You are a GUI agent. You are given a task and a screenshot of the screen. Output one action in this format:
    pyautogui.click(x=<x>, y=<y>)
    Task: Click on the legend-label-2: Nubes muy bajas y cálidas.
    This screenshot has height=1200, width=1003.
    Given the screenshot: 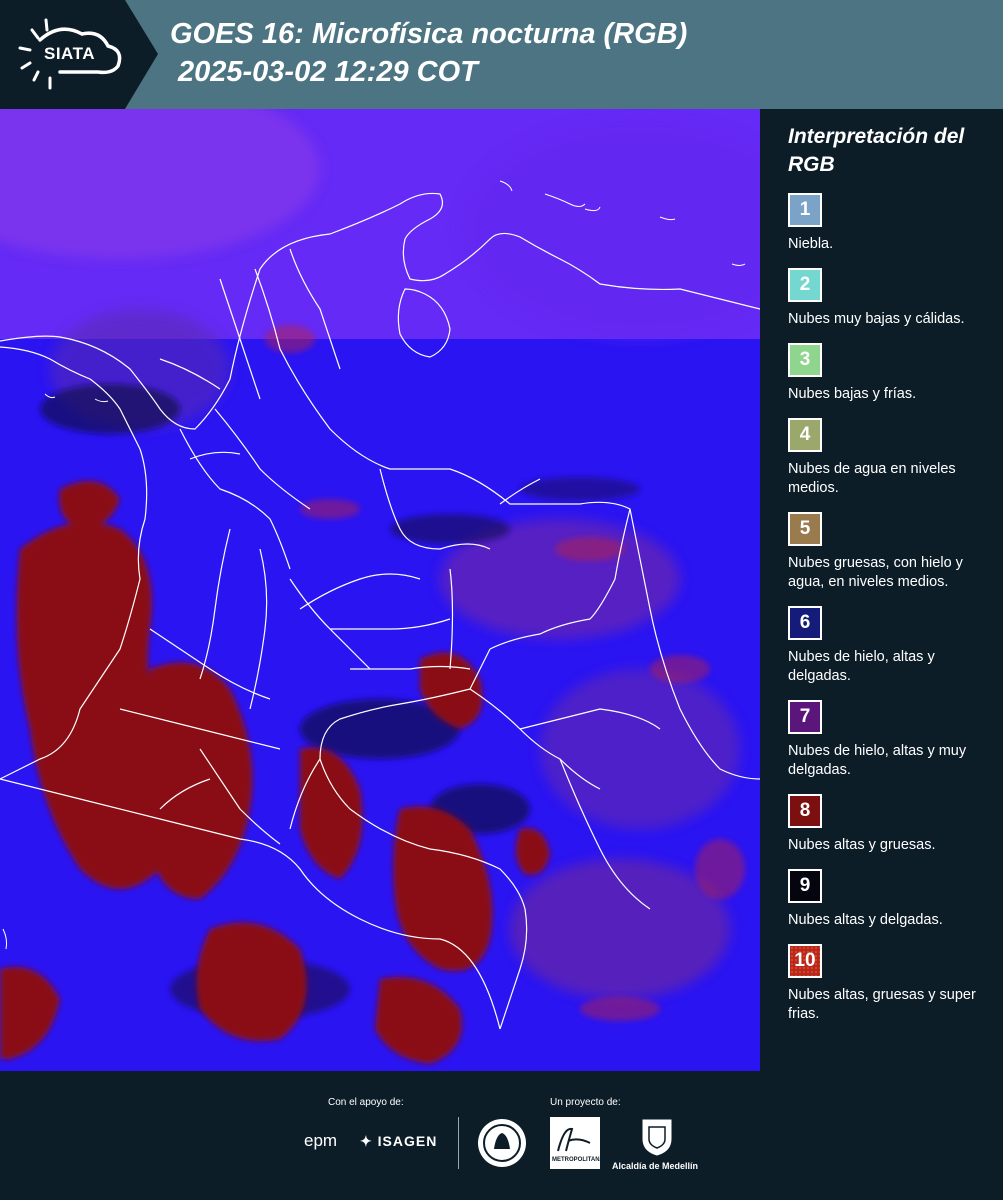 What is the action you would take?
    pyautogui.click(x=876, y=319)
    